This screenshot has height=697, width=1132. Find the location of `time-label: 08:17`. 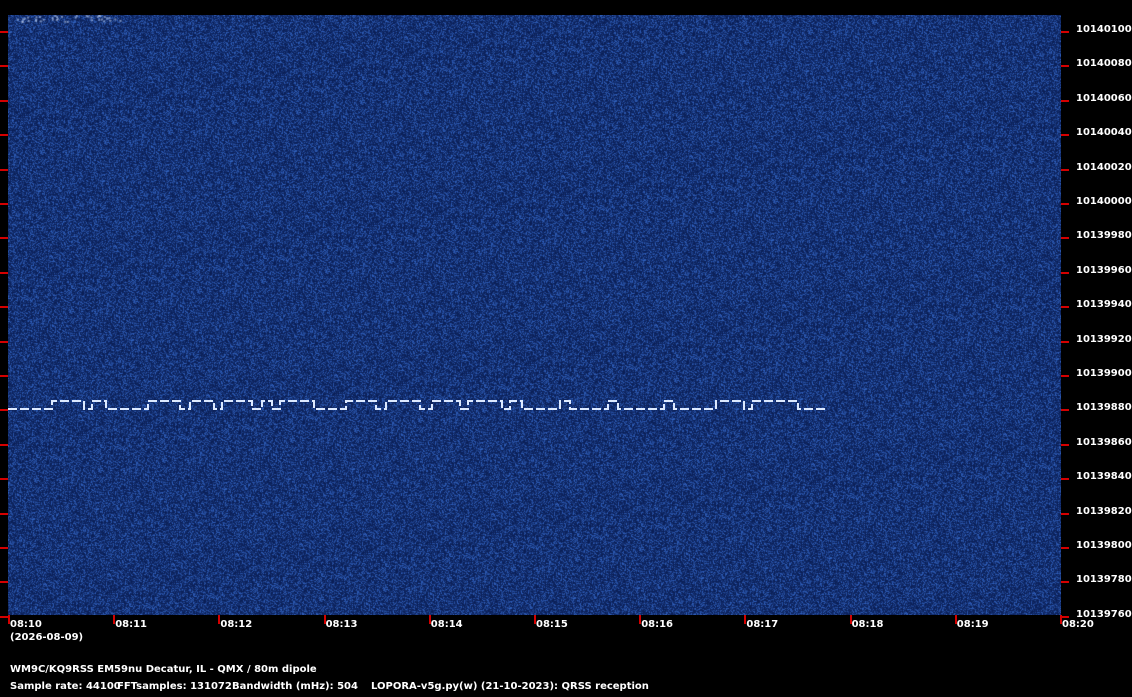

time-label: 08:17 is located at coordinates (762, 624).